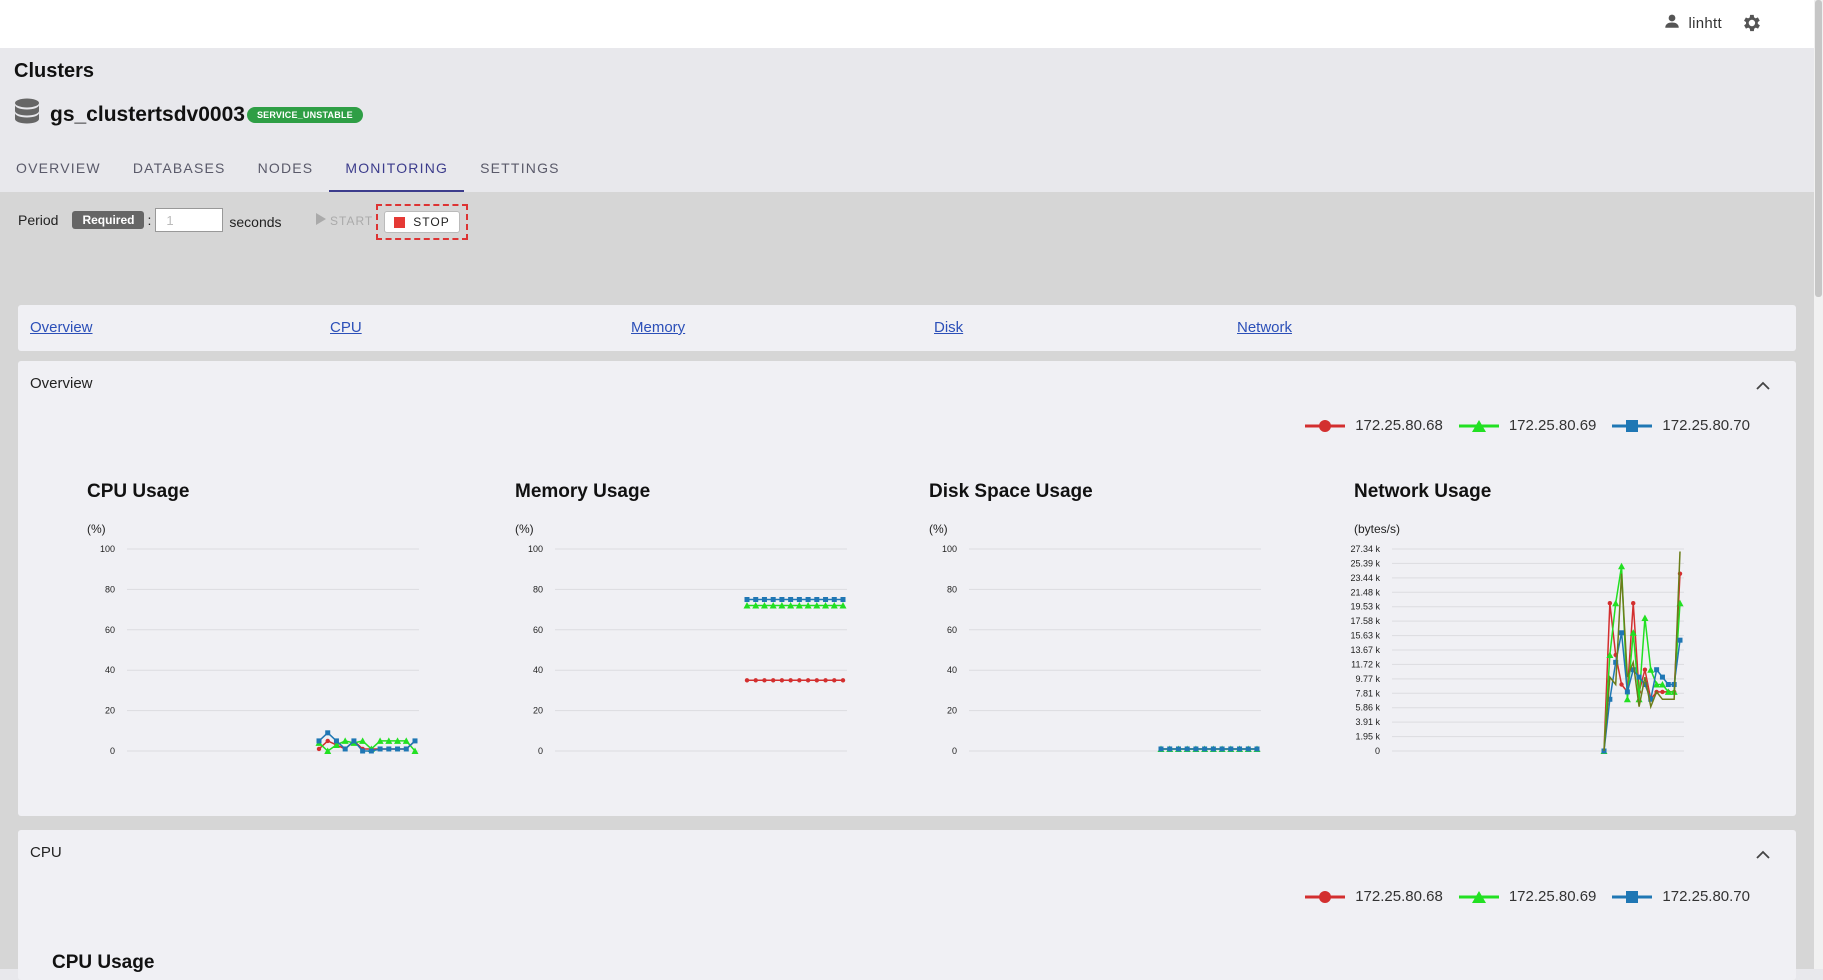  What do you see at coordinates (1818, 484) in the screenshot?
I see `page-scrollbar` at bounding box center [1818, 484].